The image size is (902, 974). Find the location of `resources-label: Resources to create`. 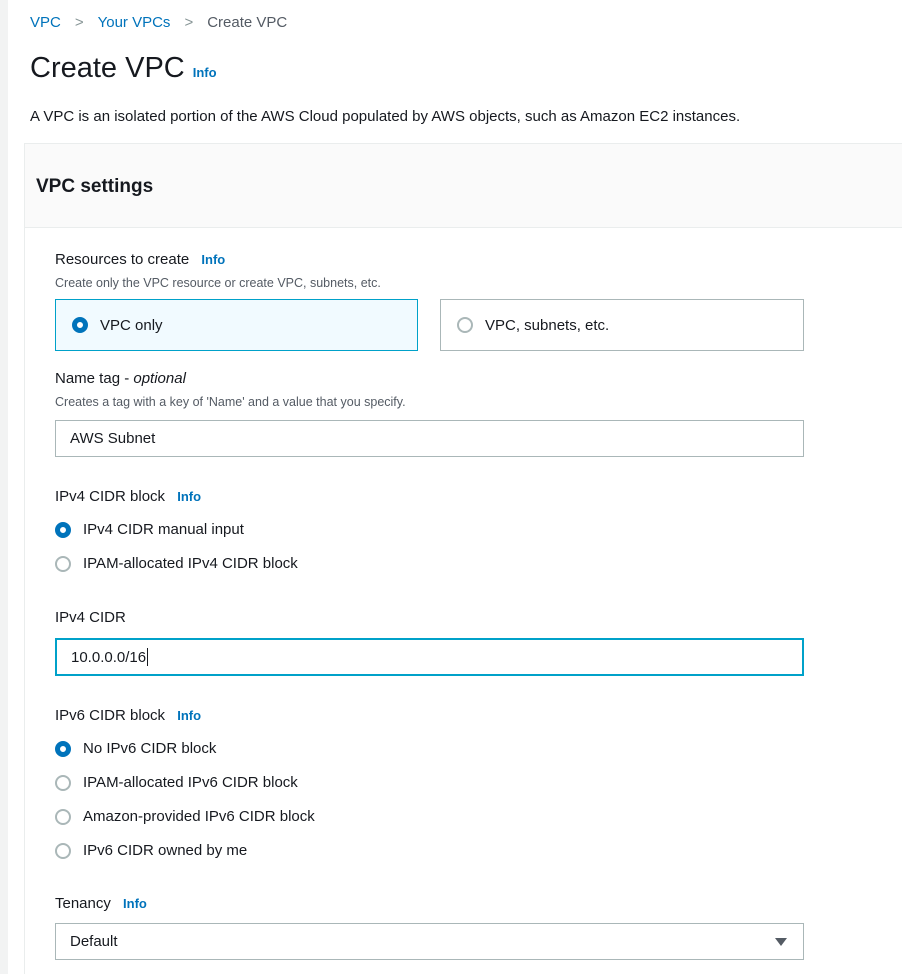

resources-label: Resources to create is located at coordinates (122, 259).